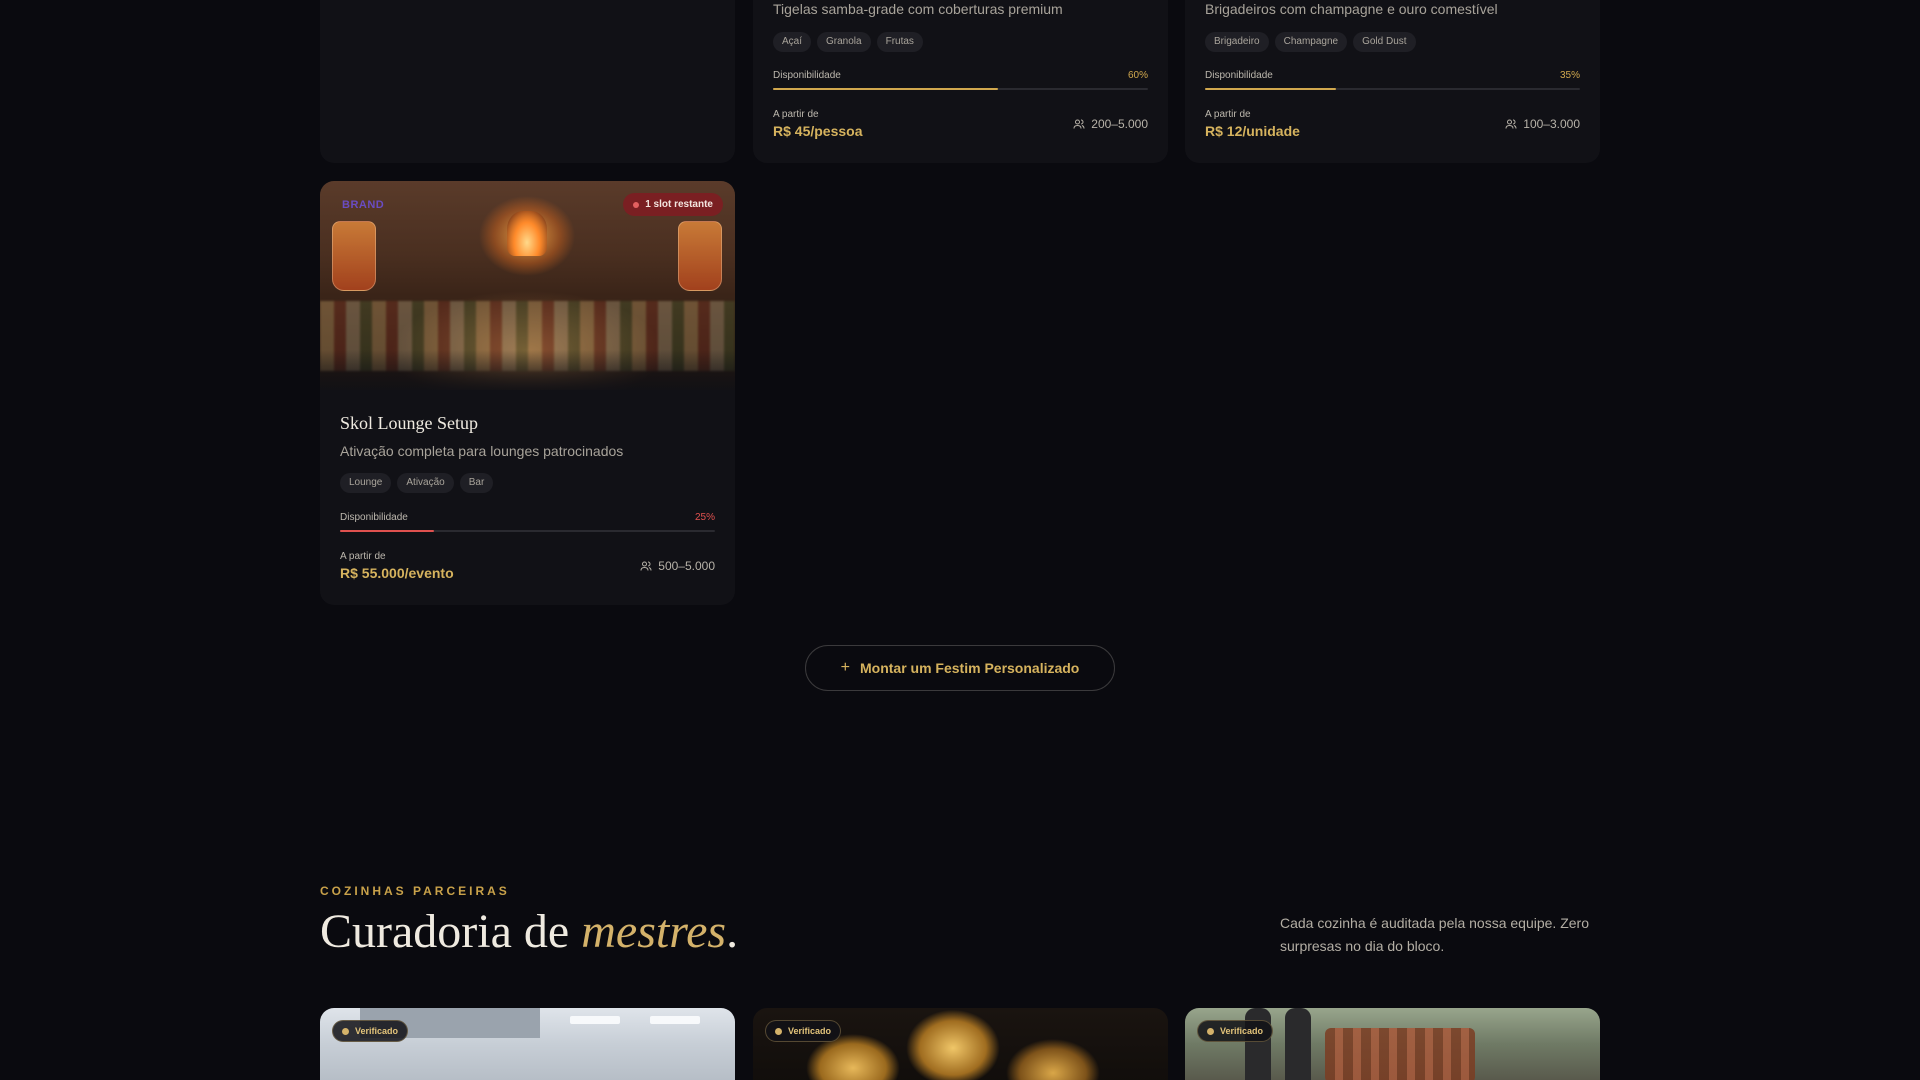 Image resolution: width=1920 pixels, height=1080 pixels. Describe the element at coordinates (451, 931) in the screenshot. I see `section-title-main: Curadoria de` at that location.